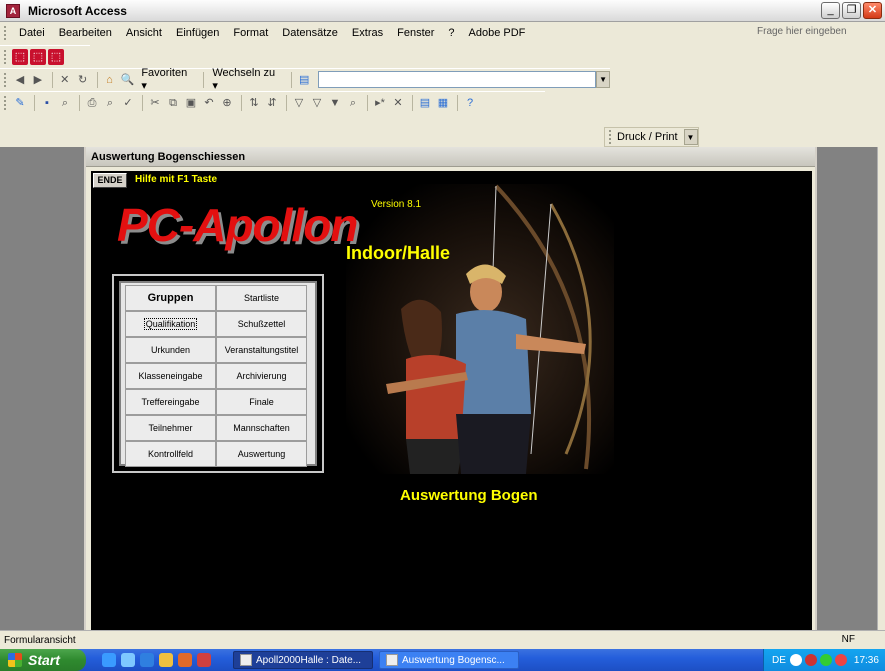  I want to click on menu-bearbeiten: Bearbeiten, so click(85, 33).